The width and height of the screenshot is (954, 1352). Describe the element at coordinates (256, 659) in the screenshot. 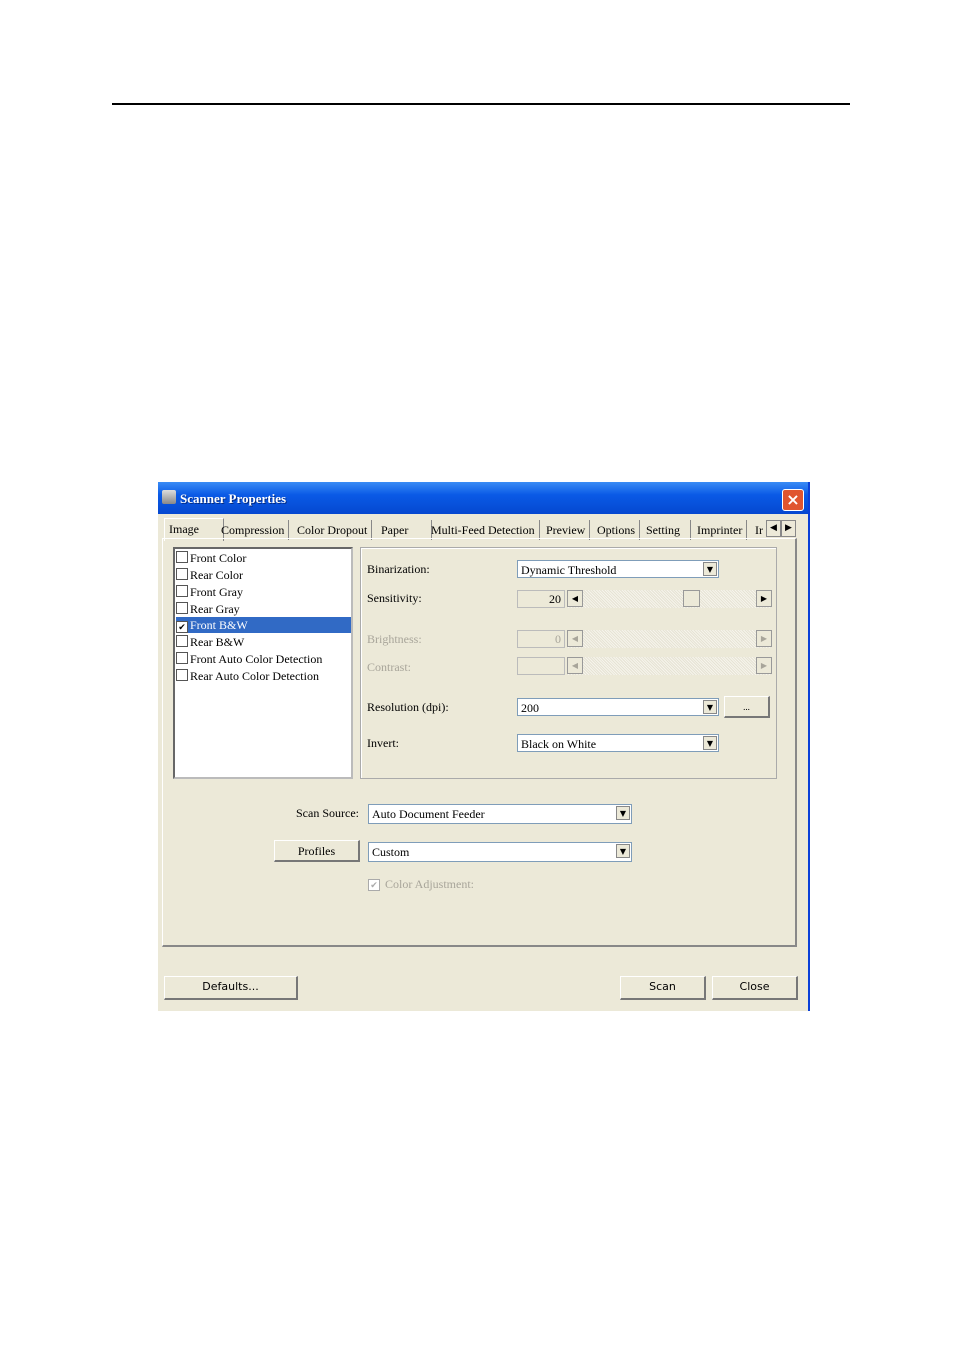

I see `list-item-label: Front Auto Color Detection` at that location.